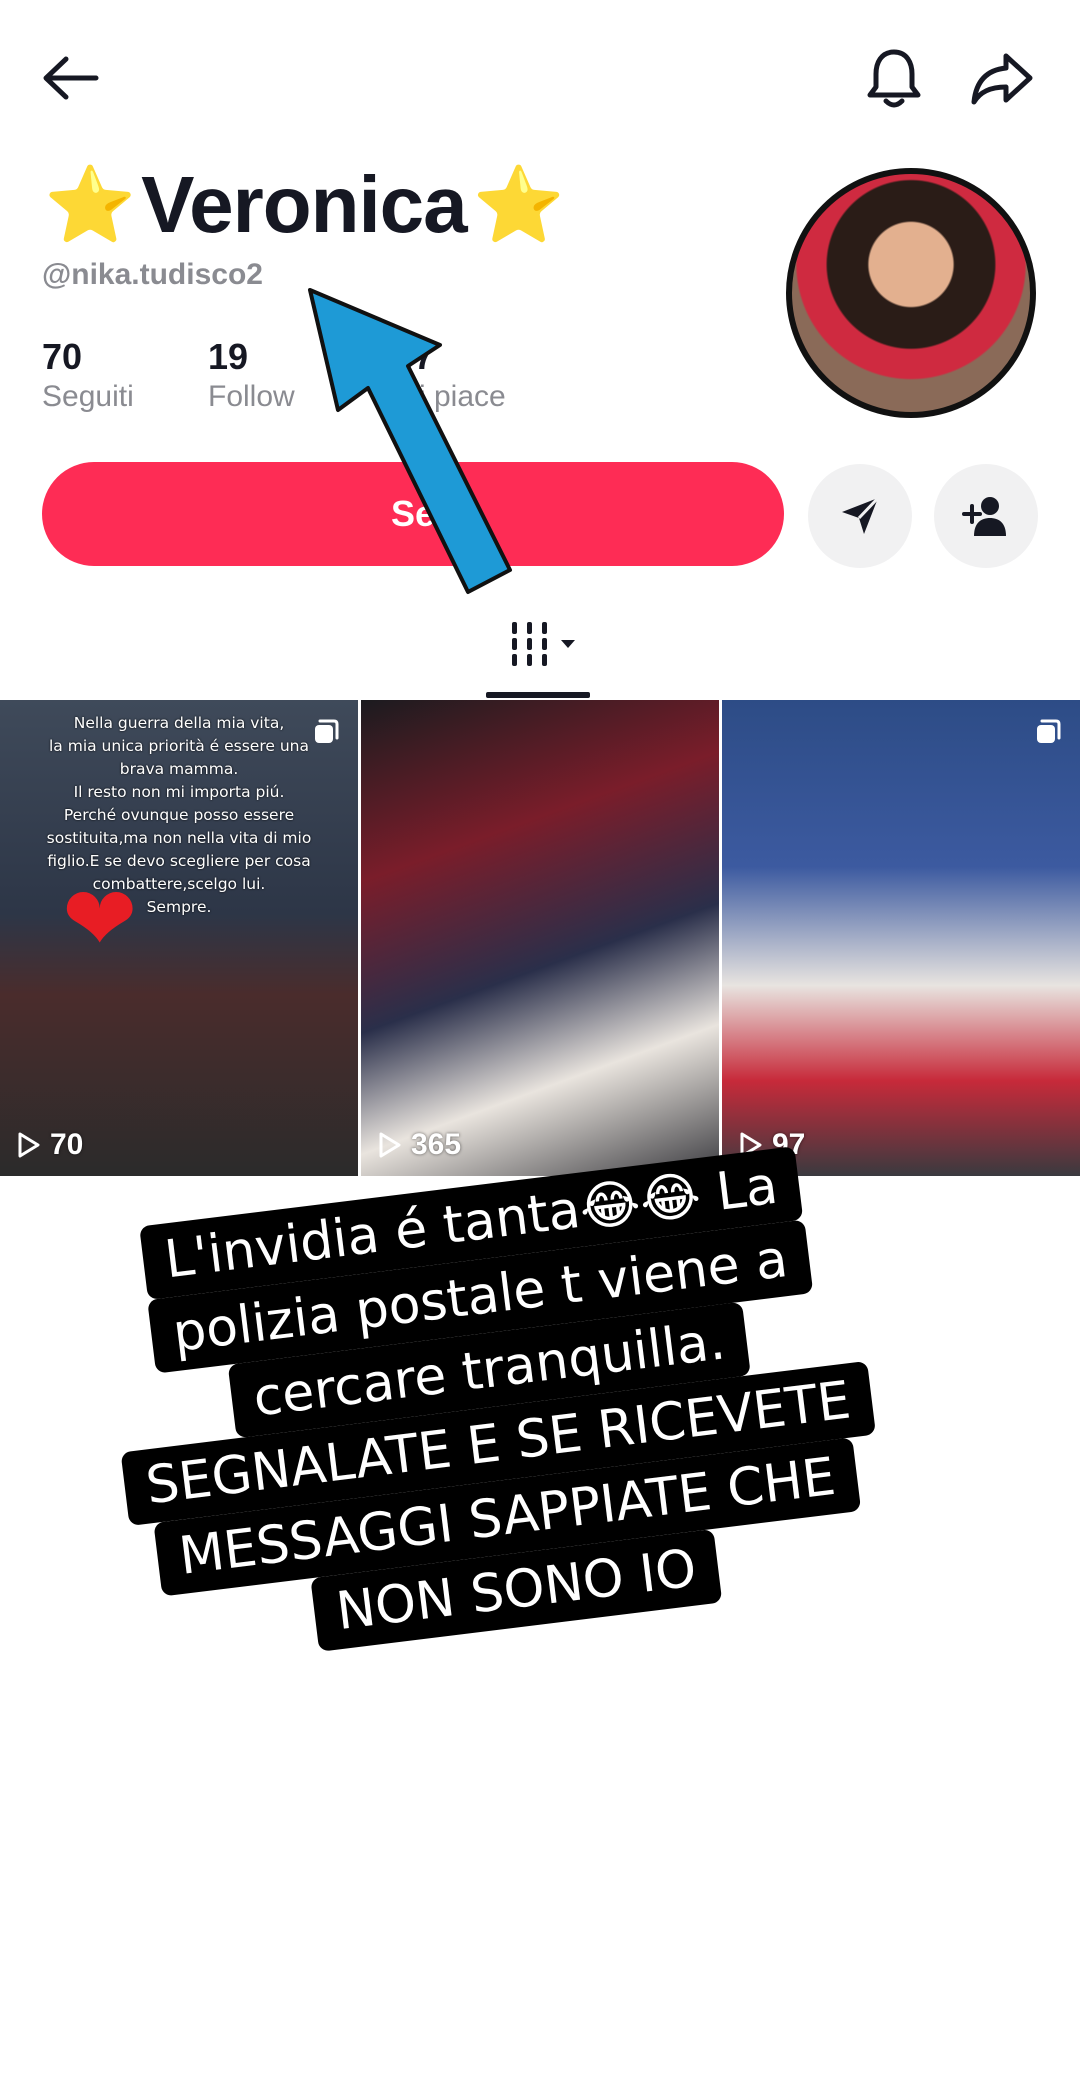  What do you see at coordinates (568, 644) in the screenshot?
I see `caret-down-icon` at bounding box center [568, 644].